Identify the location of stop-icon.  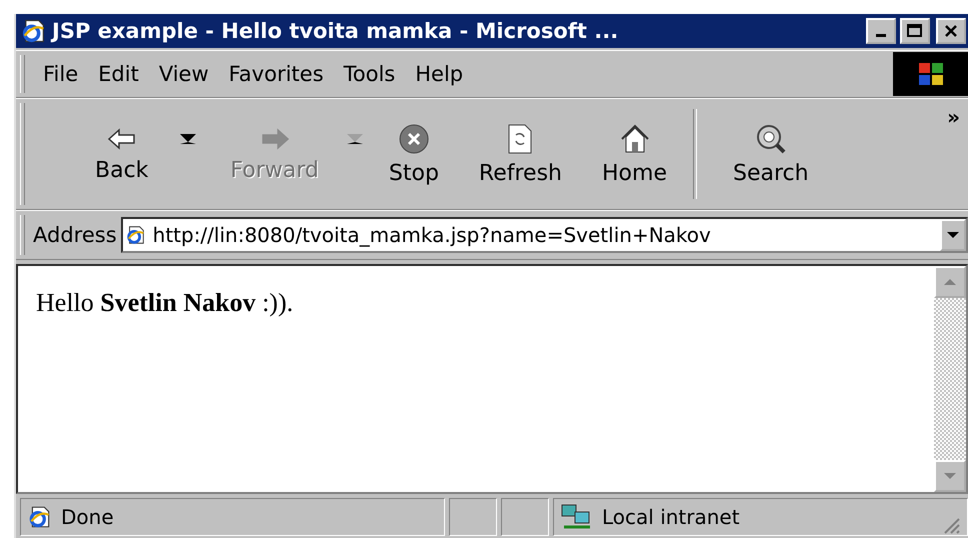
(414, 138).